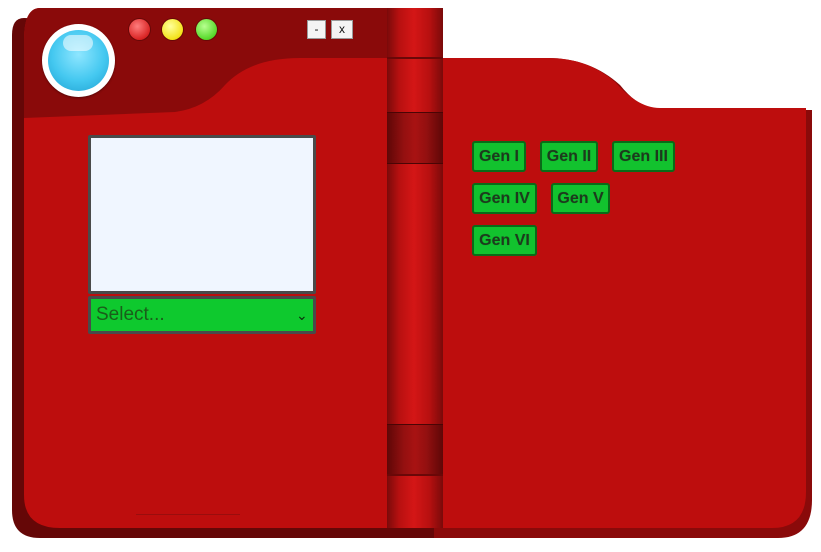 The image size is (821, 552). I want to click on lens-highlight, so click(78, 43).